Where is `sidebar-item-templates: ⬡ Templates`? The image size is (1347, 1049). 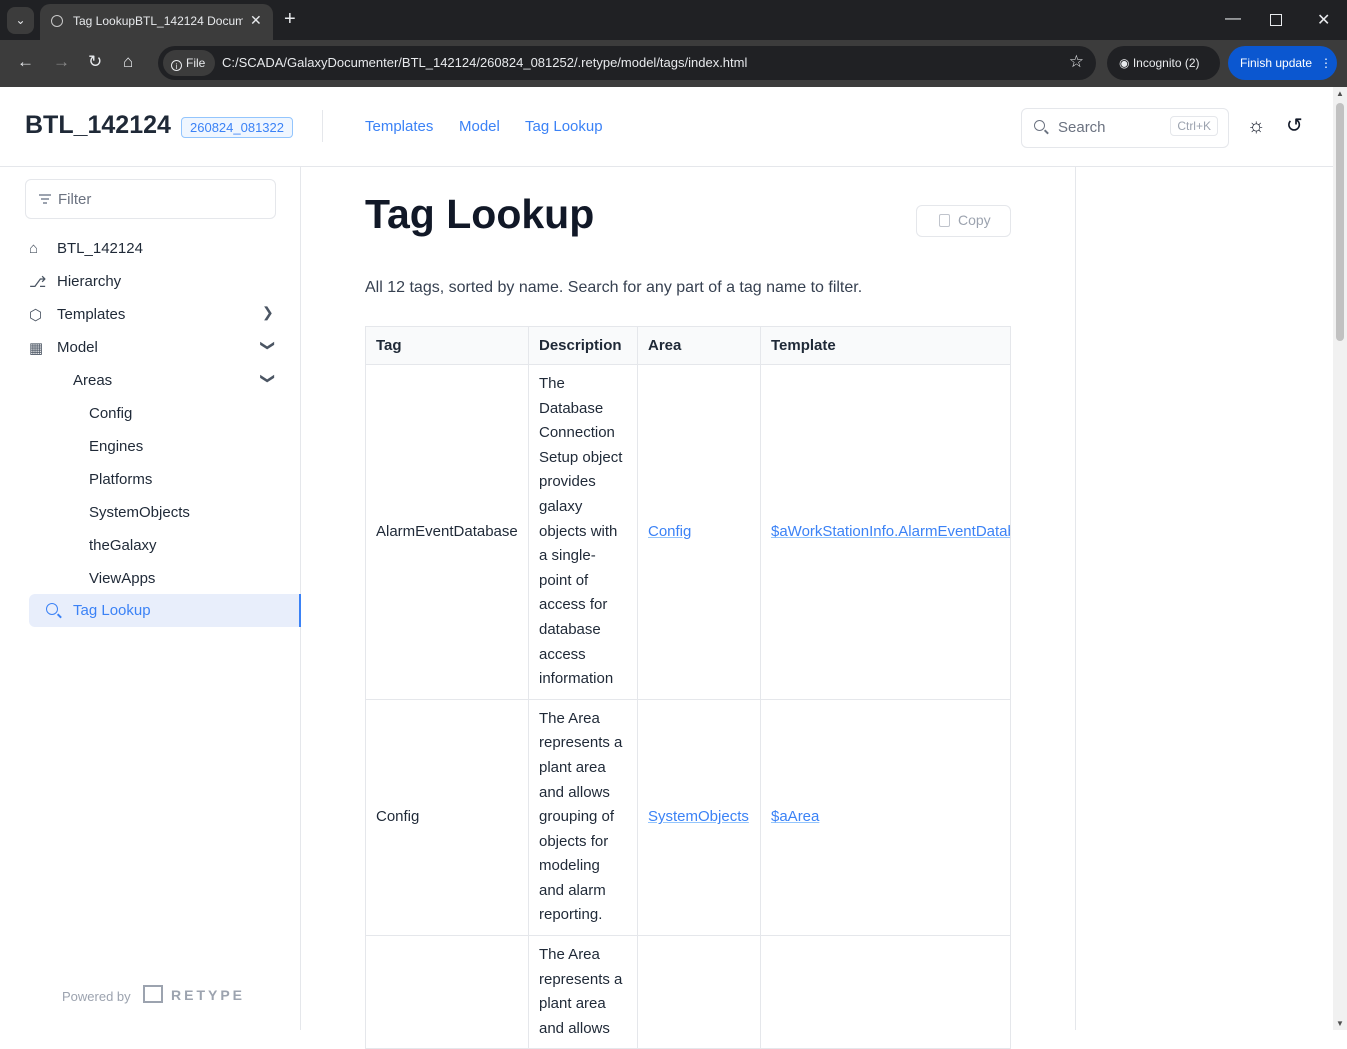 sidebar-item-templates: ⬡ Templates is located at coordinates (77, 315).